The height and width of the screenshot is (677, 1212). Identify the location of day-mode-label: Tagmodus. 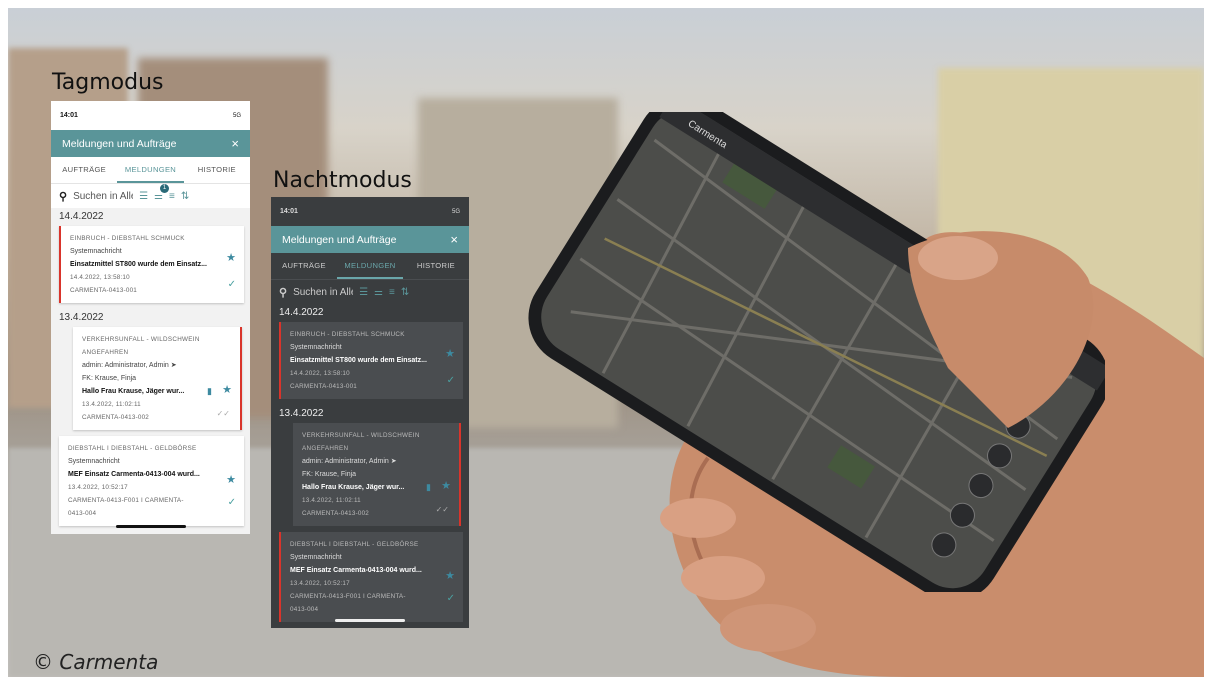
(108, 82).